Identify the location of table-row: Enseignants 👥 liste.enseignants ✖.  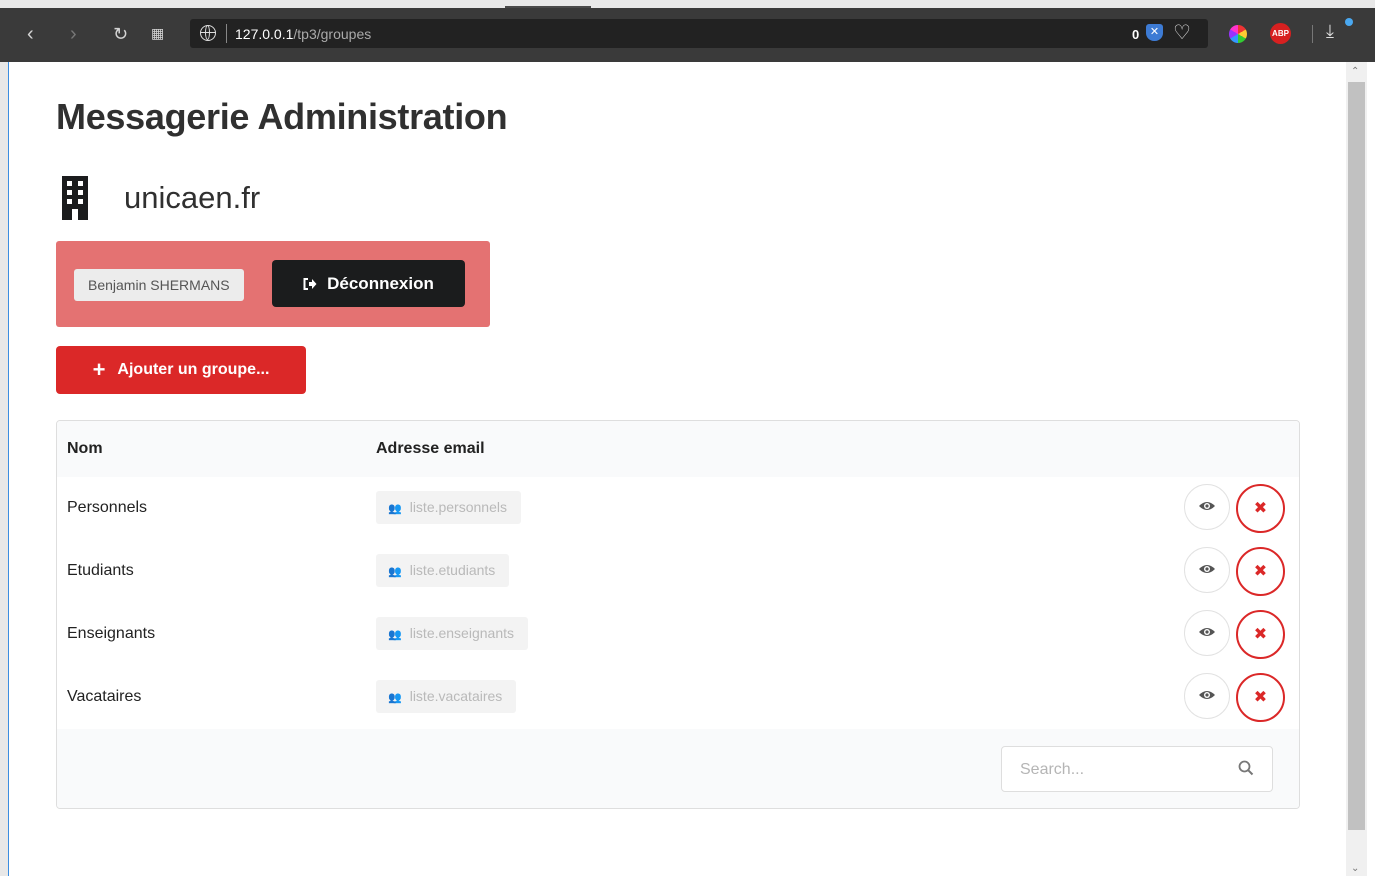
(678, 635).